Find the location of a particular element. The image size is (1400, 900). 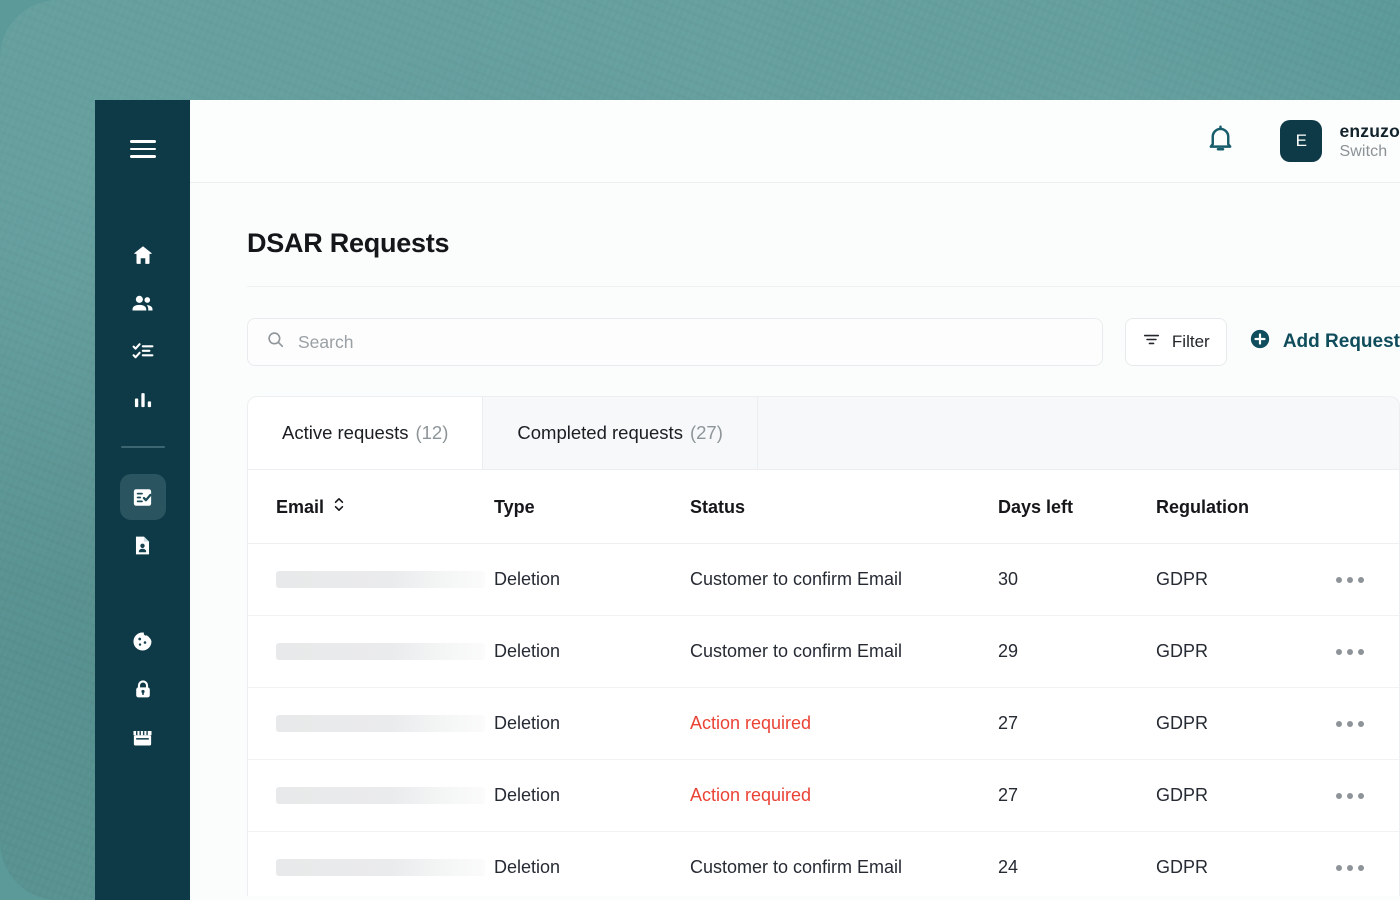

home-icon is located at coordinates (143, 255).